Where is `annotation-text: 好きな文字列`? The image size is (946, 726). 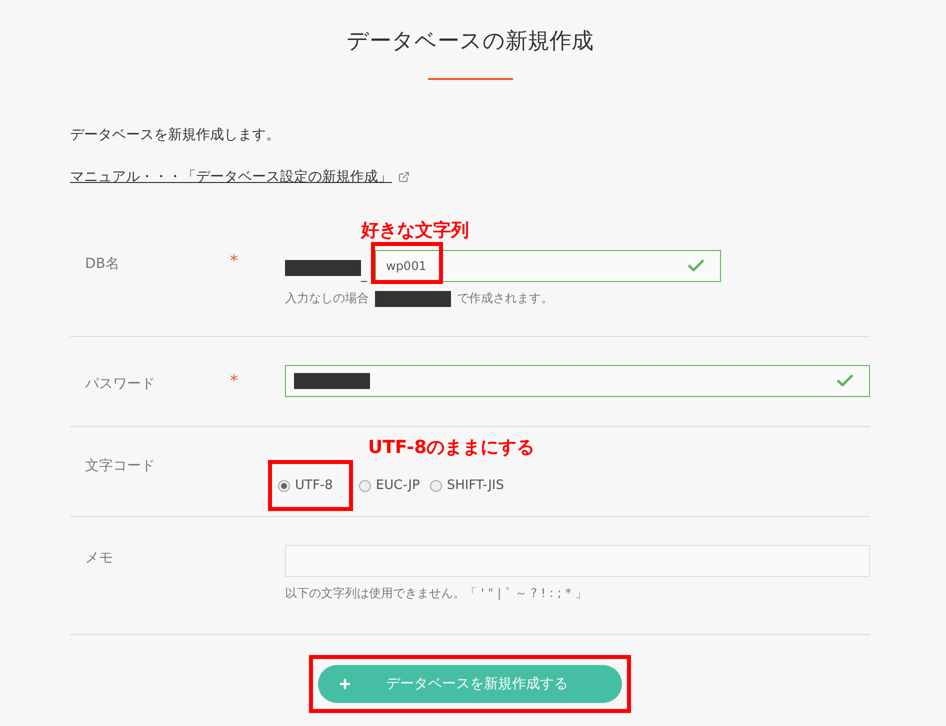 annotation-text: 好きな文字列 is located at coordinates (415, 230).